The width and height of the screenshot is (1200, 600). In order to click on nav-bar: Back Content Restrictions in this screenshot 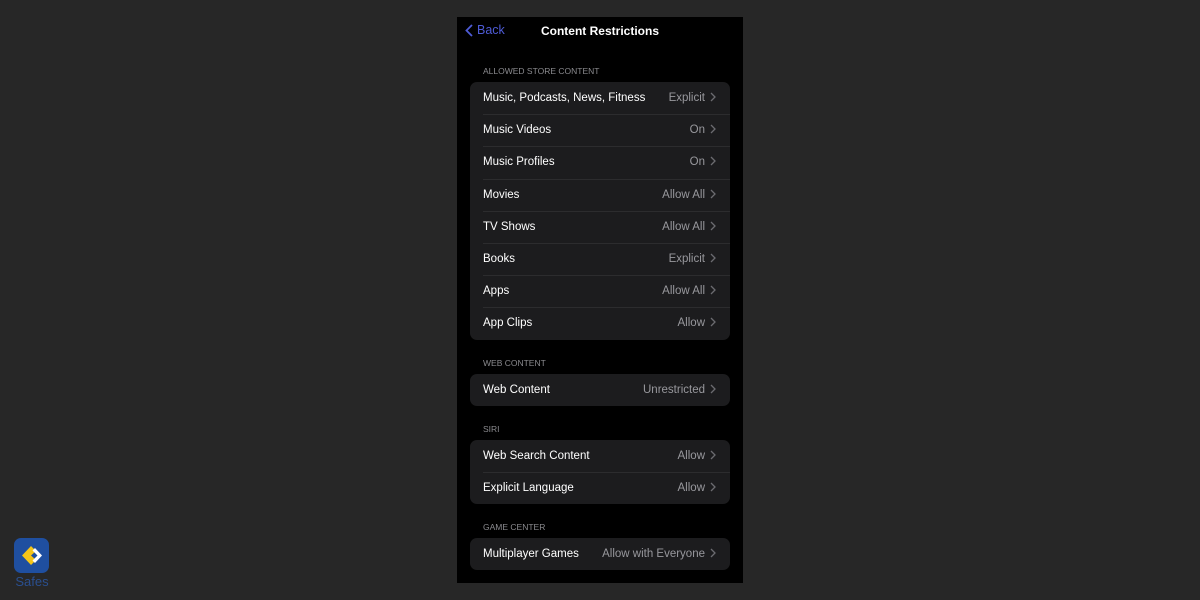, I will do `click(600, 31)`.